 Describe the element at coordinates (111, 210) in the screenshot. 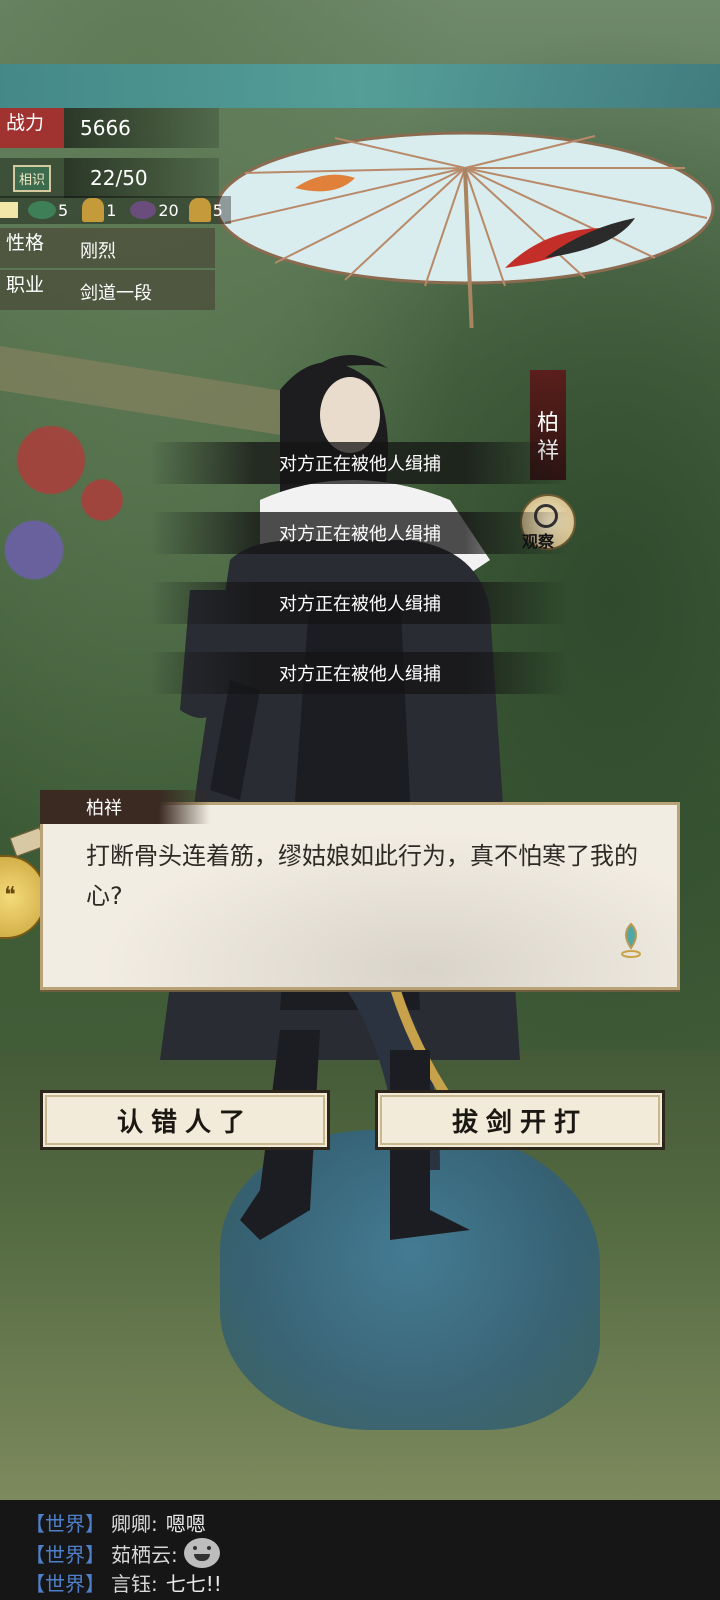

I see `resource-count: 1` at that location.